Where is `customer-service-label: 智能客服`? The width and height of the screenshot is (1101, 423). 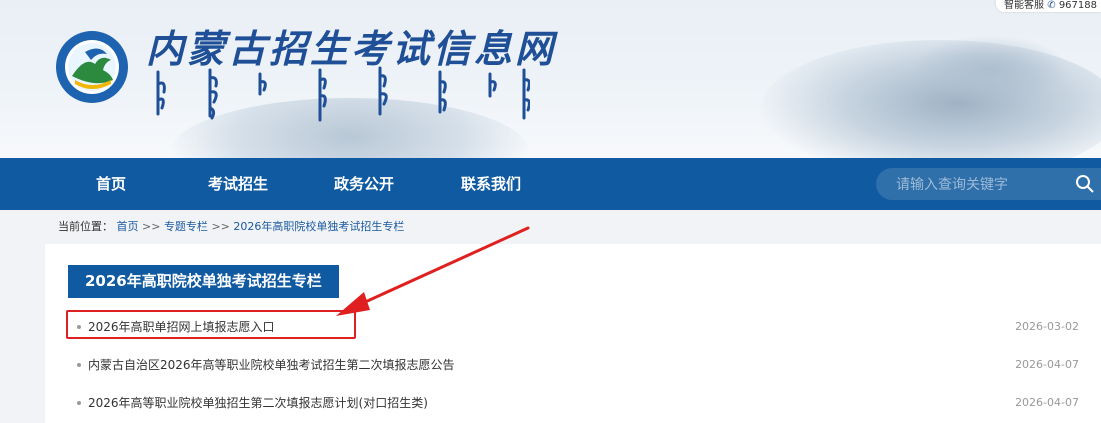
customer-service-label: 智能客服 is located at coordinates (1024, 5).